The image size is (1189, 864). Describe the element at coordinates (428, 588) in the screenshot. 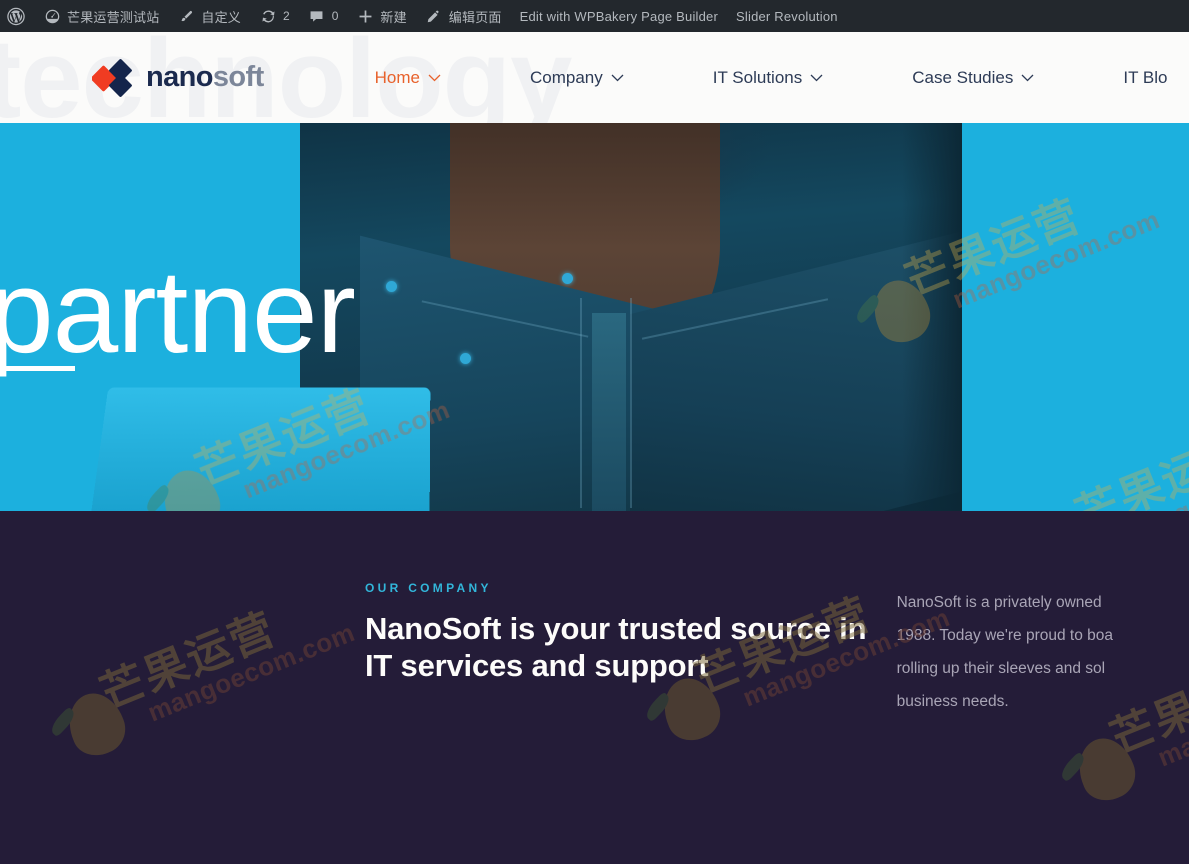

I see `company-eyebrow: OUR COMPANY` at that location.